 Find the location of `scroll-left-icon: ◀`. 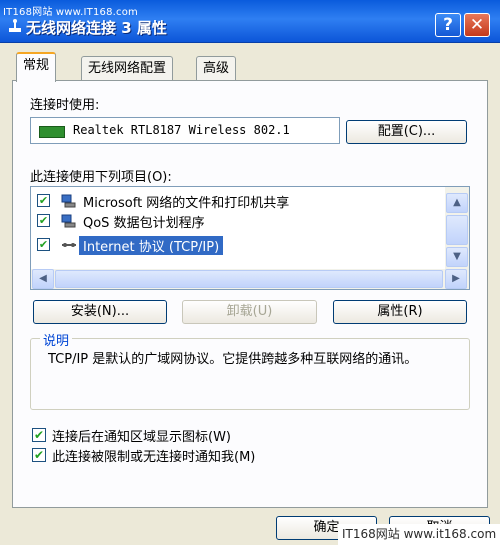

scroll-left-icon: ◀ is located at coordinates (43, 279).